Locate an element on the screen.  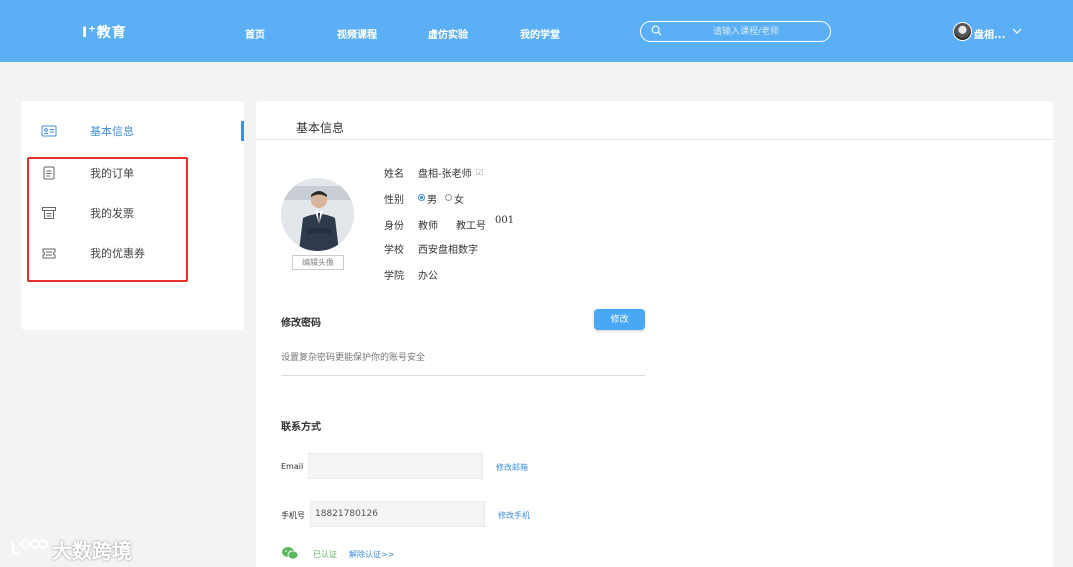
college-value: 办公 is located at coordinates (428, 276).